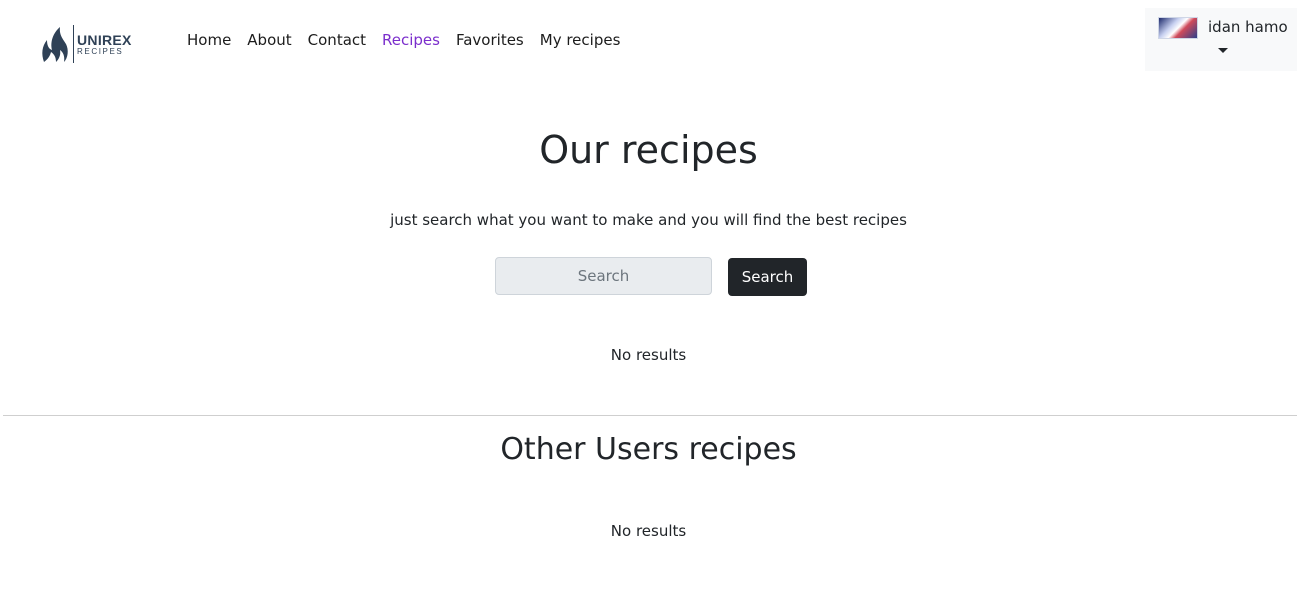  What do you see at coordinates (1248, 27) in the screenshot?
I see `user-name: idan hamo` at bounding box center [1248, 27].